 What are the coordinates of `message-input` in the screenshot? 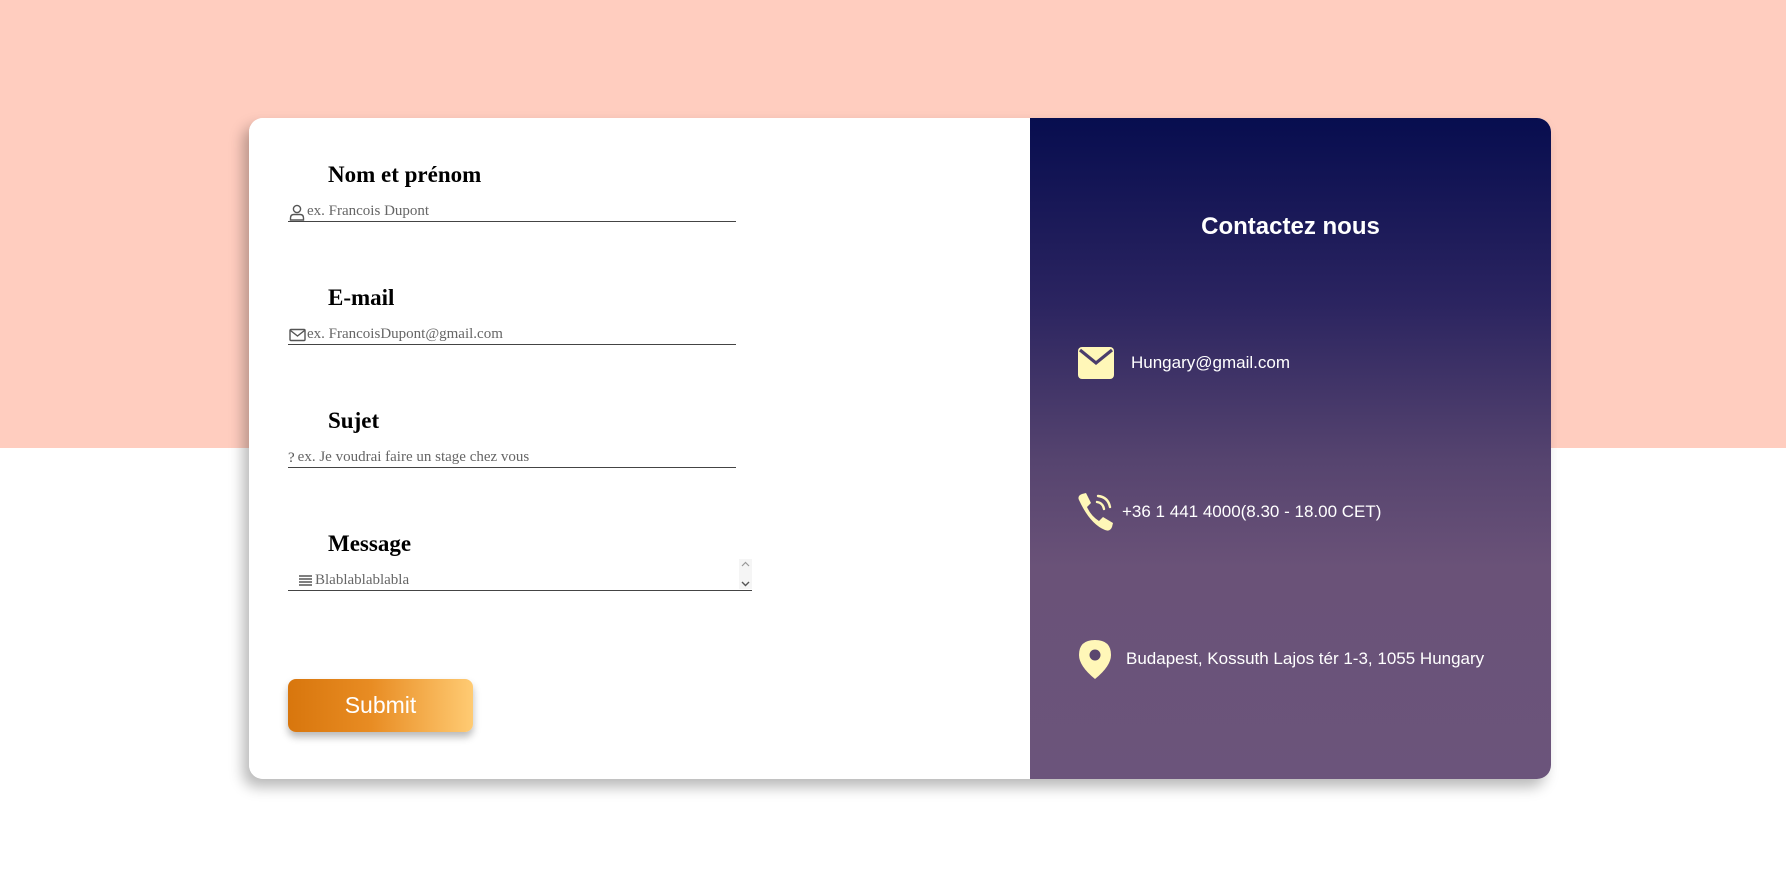 It's located at (527, 580).